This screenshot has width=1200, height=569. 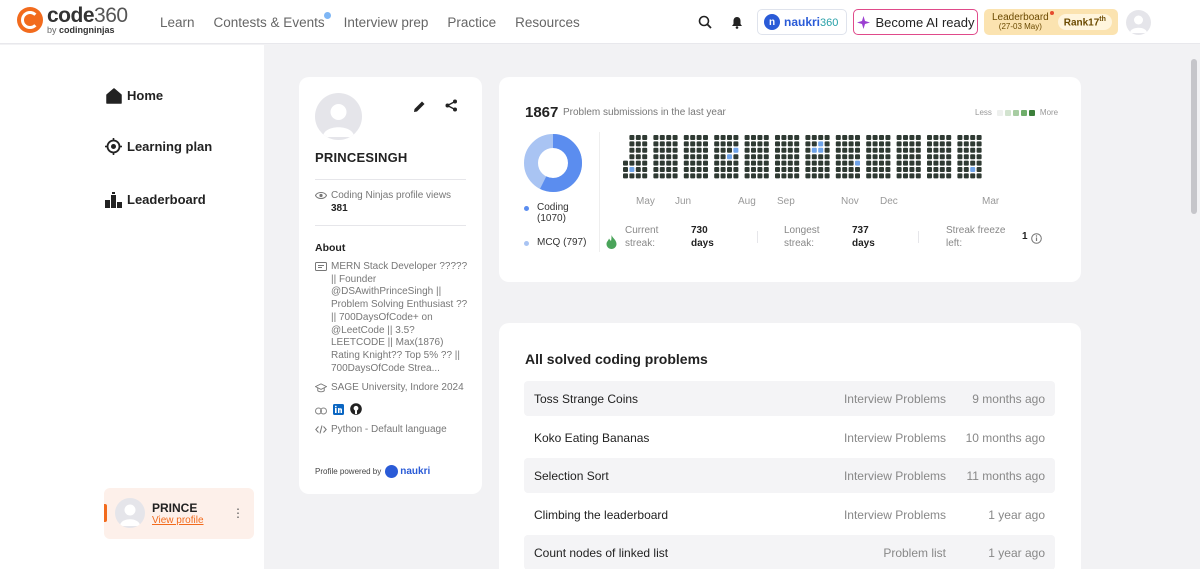 What do you see at coordinates (1194, 136) in the screenshot?
I see `scrollbar-thumb` at bounding box center [1194, 136].